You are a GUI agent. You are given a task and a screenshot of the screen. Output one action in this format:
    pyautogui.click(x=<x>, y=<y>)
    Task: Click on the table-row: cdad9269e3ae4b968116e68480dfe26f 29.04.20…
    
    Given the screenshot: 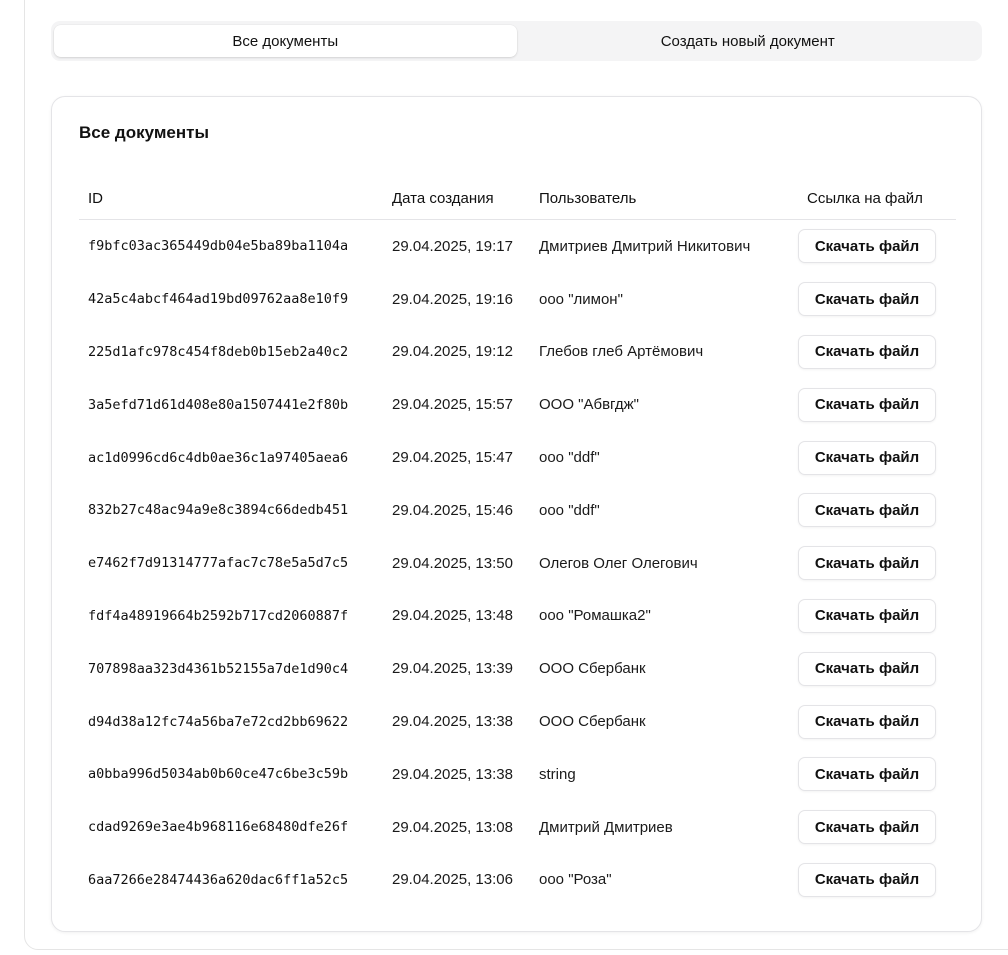 What is the action you would take?
    pyautogui.click(x=517, y=827)
    